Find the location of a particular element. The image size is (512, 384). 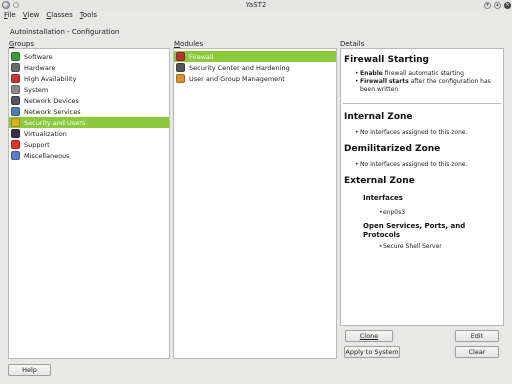

group-item-label: Support is located at coordinates (37, 144).